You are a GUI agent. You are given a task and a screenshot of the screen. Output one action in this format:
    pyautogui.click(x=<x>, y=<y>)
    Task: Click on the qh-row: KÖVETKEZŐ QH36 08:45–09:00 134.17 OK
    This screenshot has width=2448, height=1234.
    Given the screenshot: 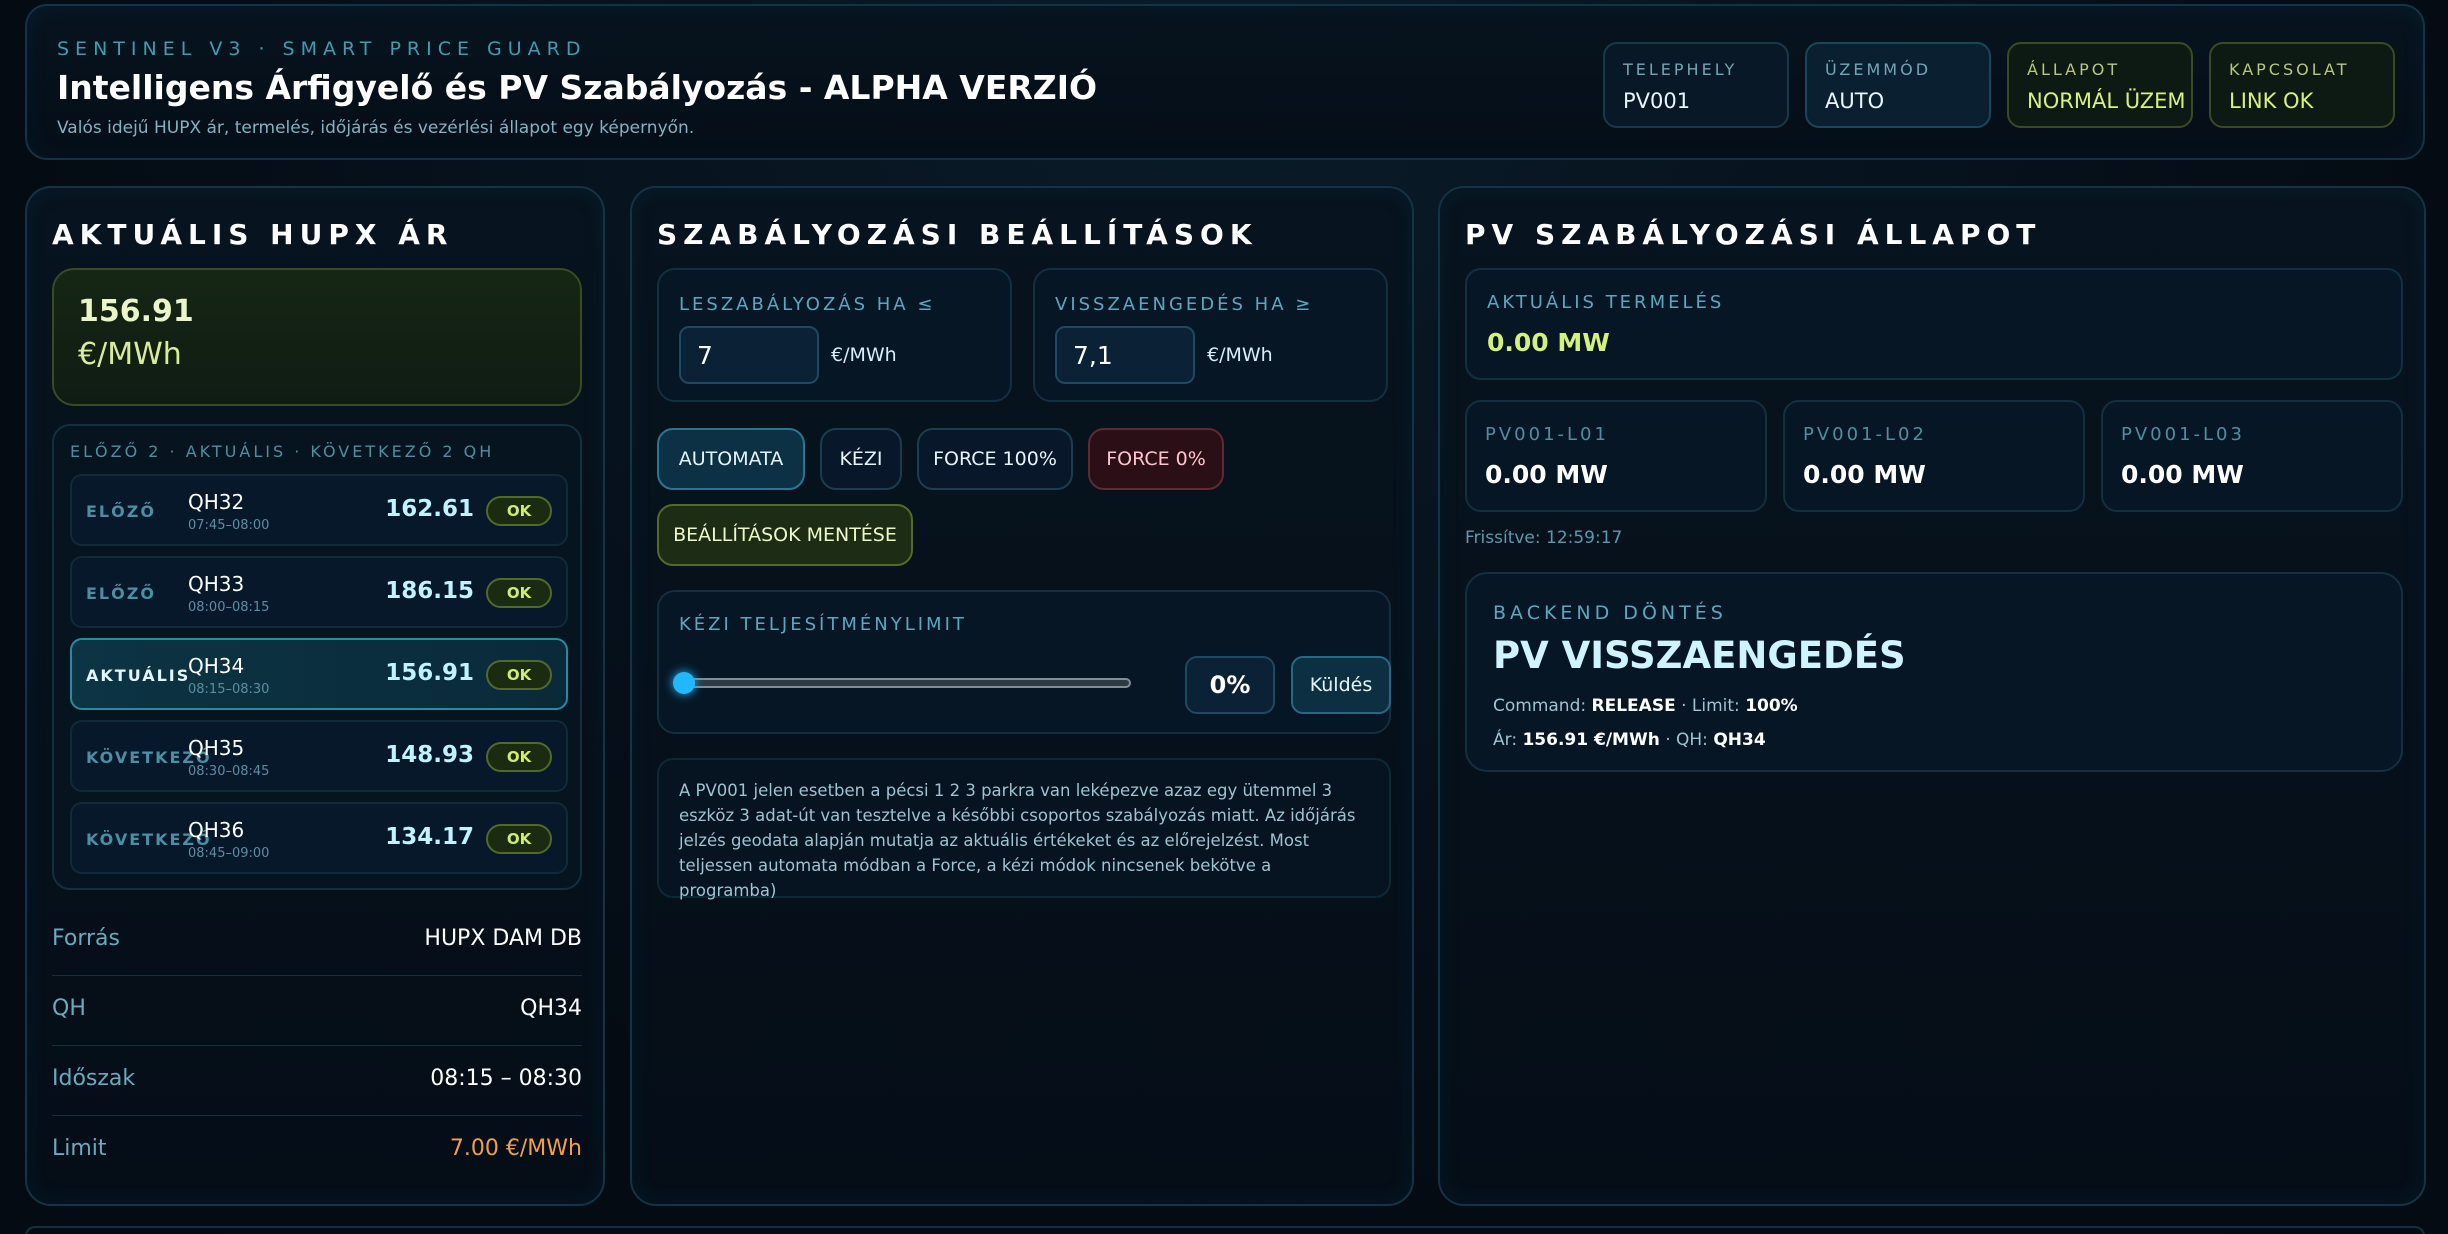 What is the action you would take?
    pyautogui.click(x=319, y=838)
    